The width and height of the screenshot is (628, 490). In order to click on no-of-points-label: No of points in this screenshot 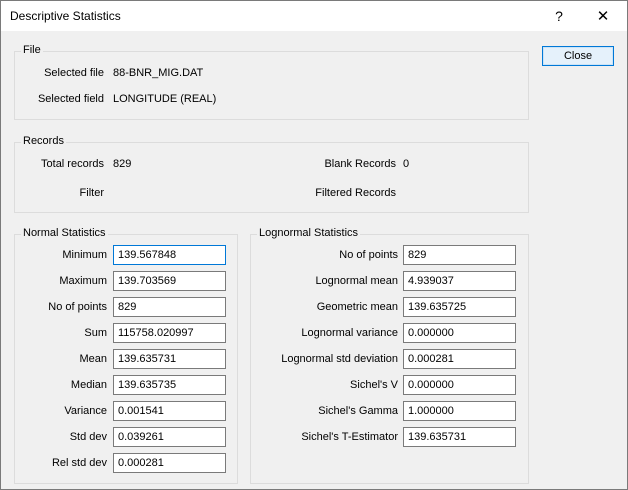, I will do `click(77, 307)`.